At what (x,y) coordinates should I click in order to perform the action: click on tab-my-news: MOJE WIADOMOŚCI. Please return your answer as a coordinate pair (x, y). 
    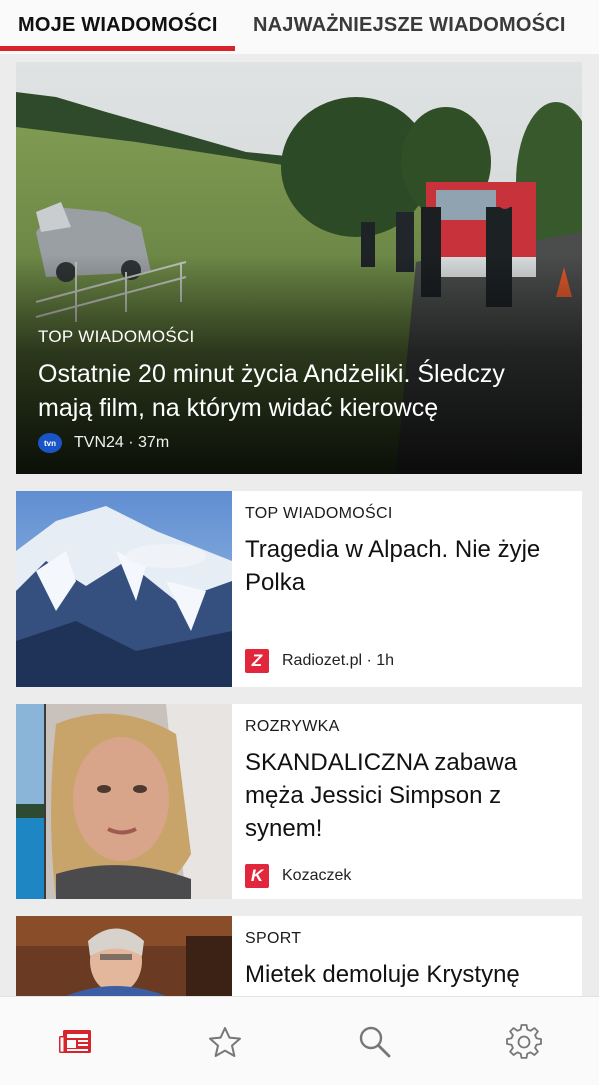
    Looking at the image, I should click on (118, 25).